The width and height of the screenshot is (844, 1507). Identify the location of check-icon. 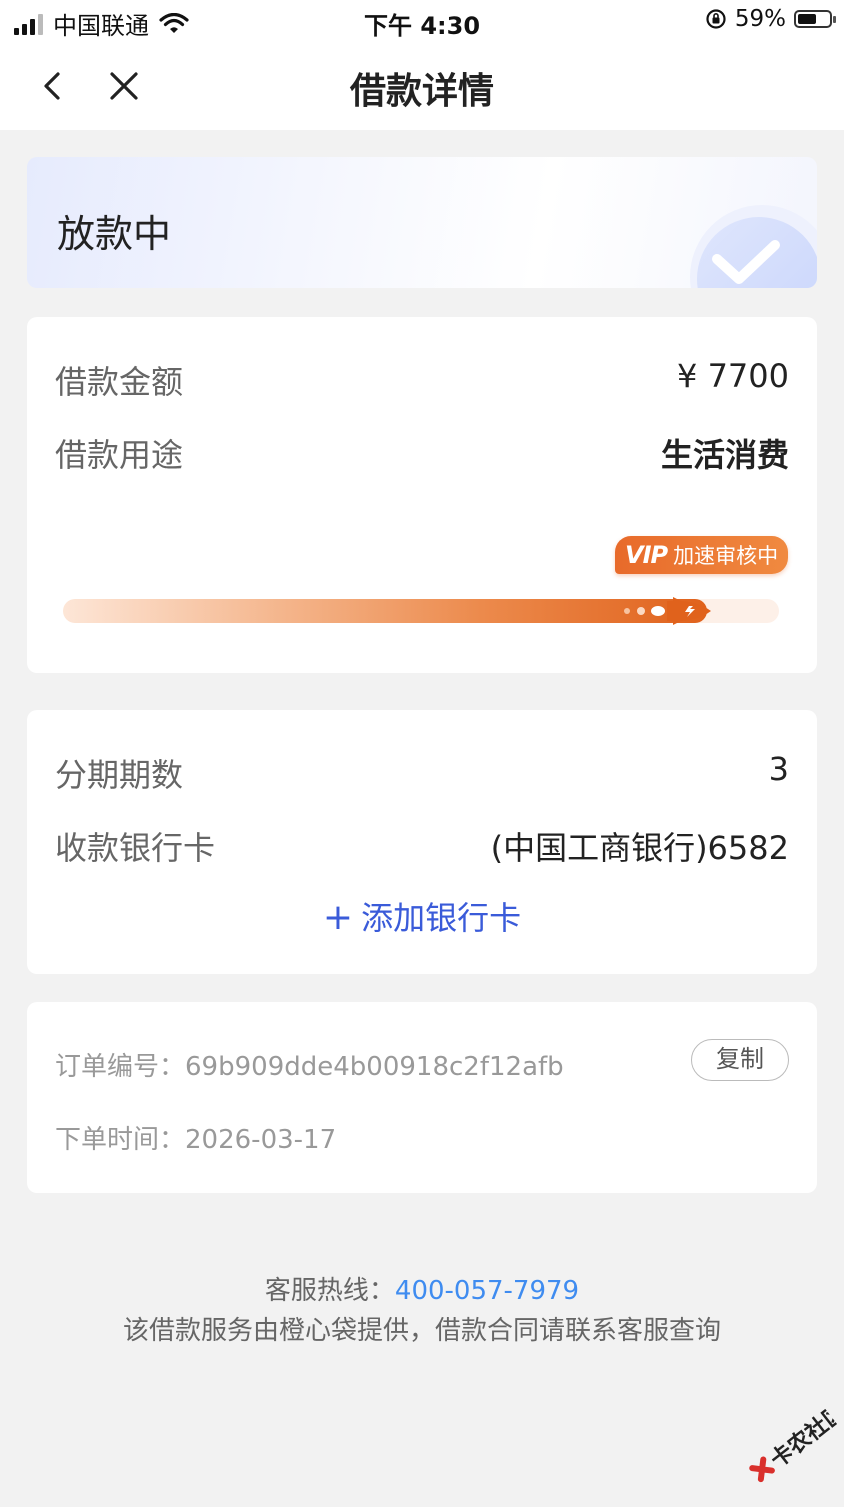
(753, 246).